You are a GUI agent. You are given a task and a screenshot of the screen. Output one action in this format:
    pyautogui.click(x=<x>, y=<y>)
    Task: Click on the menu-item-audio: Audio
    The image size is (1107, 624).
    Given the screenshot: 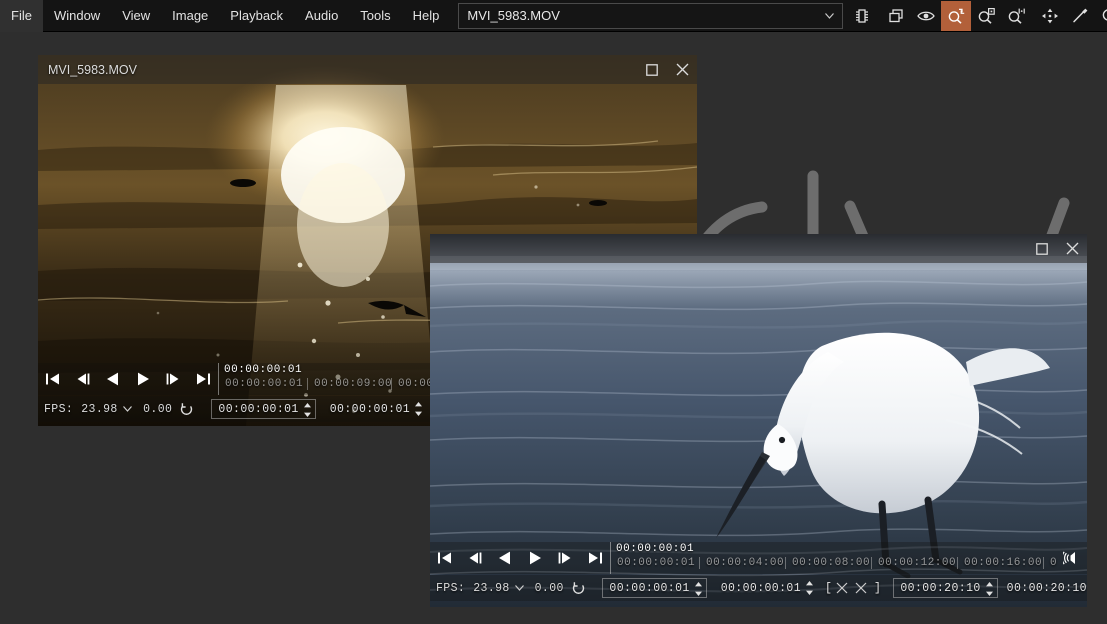 What is the action you would take?
    pyautogui.click(x=321, y=16)
    